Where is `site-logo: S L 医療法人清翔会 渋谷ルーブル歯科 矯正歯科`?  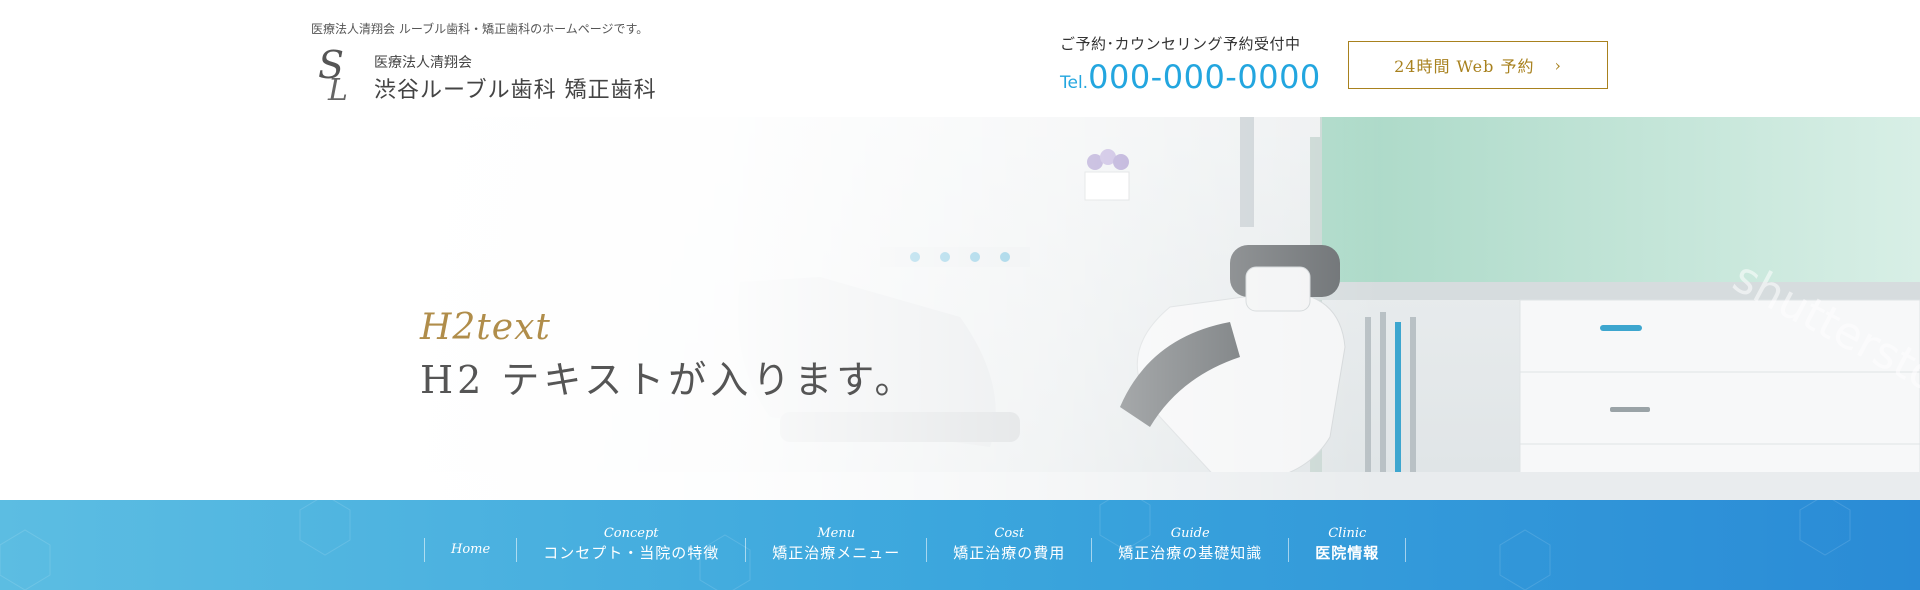 site-logo: S L 医療法人清翔会 渋谷ルーブル歯科 矯正歯科 is located at coordinates (516, 76).